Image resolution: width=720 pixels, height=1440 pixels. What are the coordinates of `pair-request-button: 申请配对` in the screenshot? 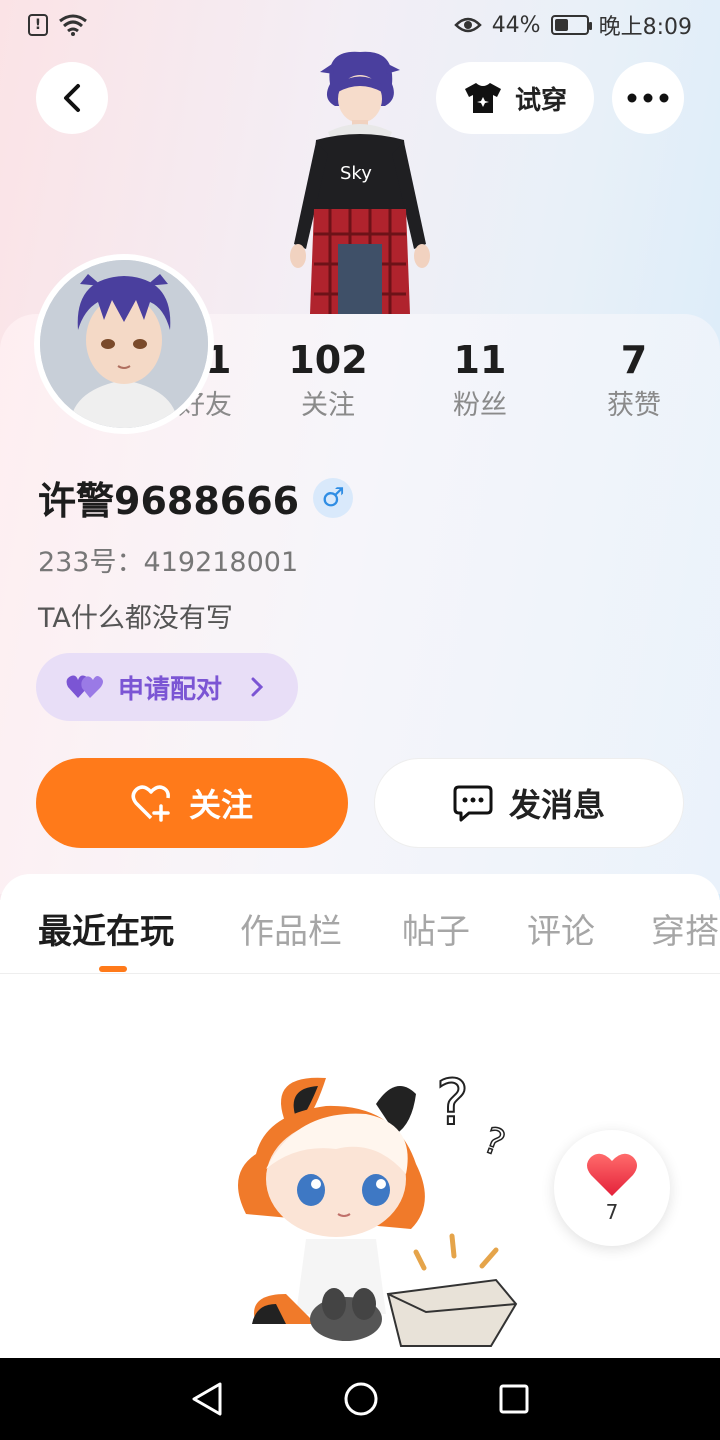 It's located at (167, 687).